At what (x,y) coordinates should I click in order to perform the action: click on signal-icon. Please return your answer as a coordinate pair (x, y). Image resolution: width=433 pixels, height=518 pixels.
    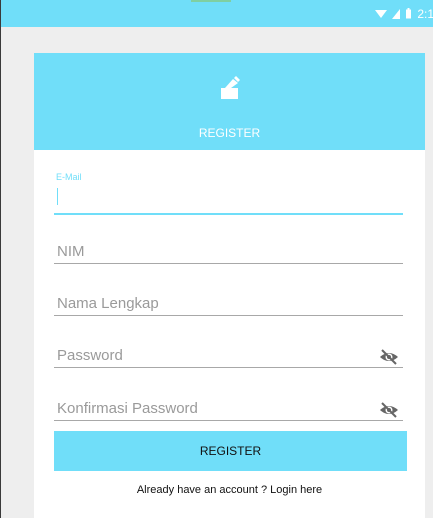
    Looking at the image, I should click on (396, 13).